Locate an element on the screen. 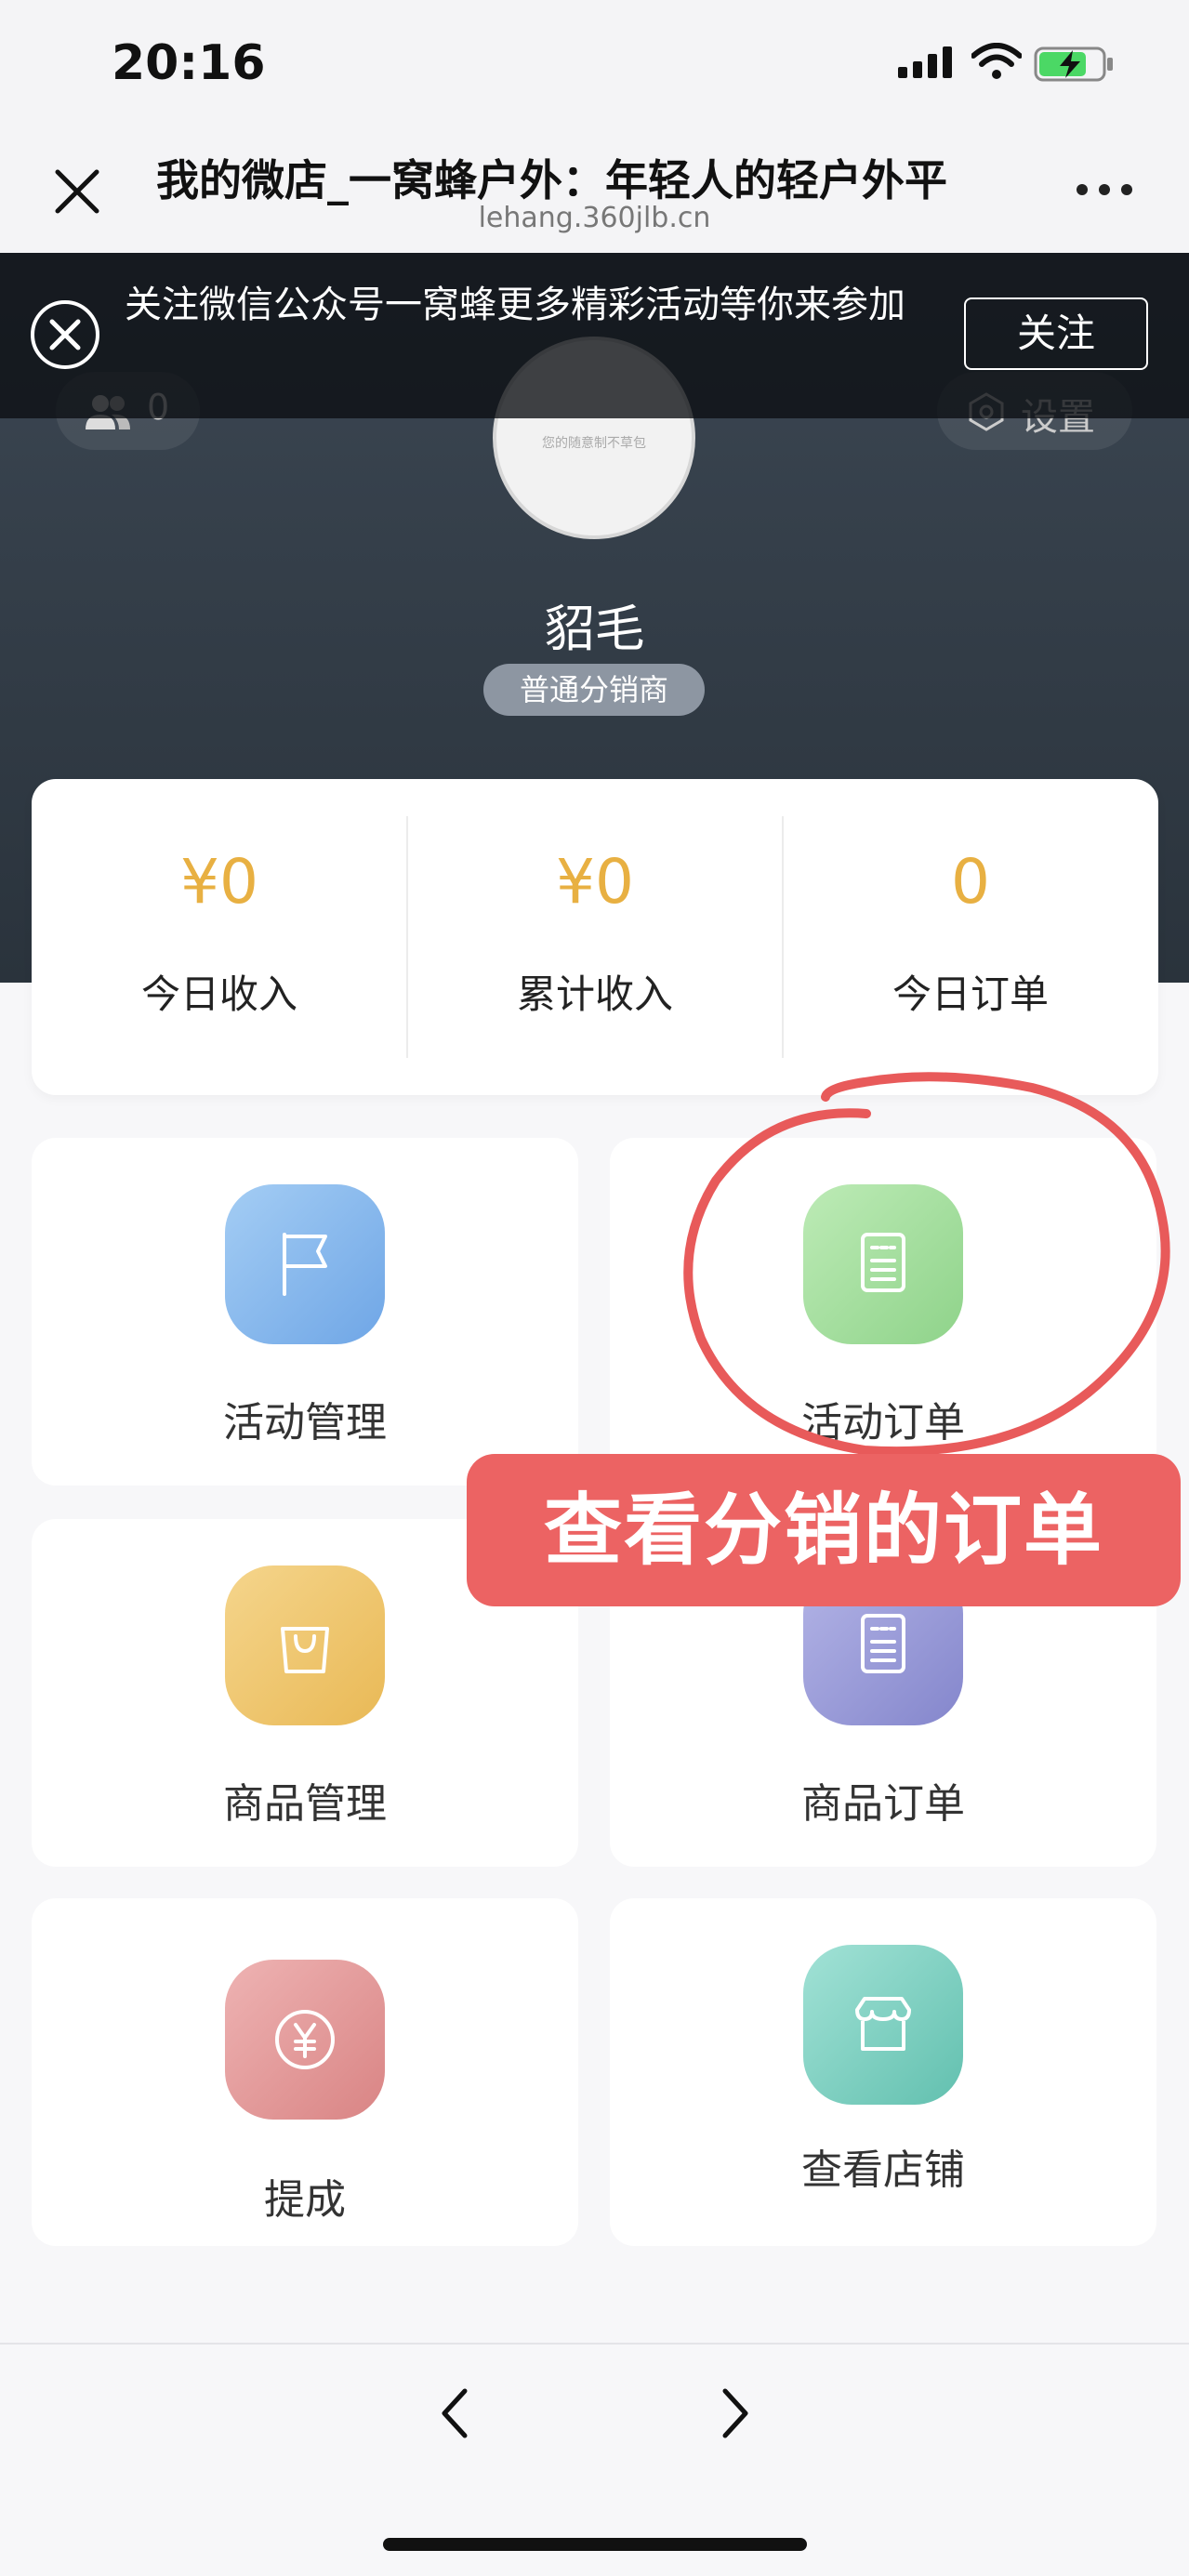 This screenshot has width=1189, height=2576. storefront-icon is located at coordinates (883, 2024).